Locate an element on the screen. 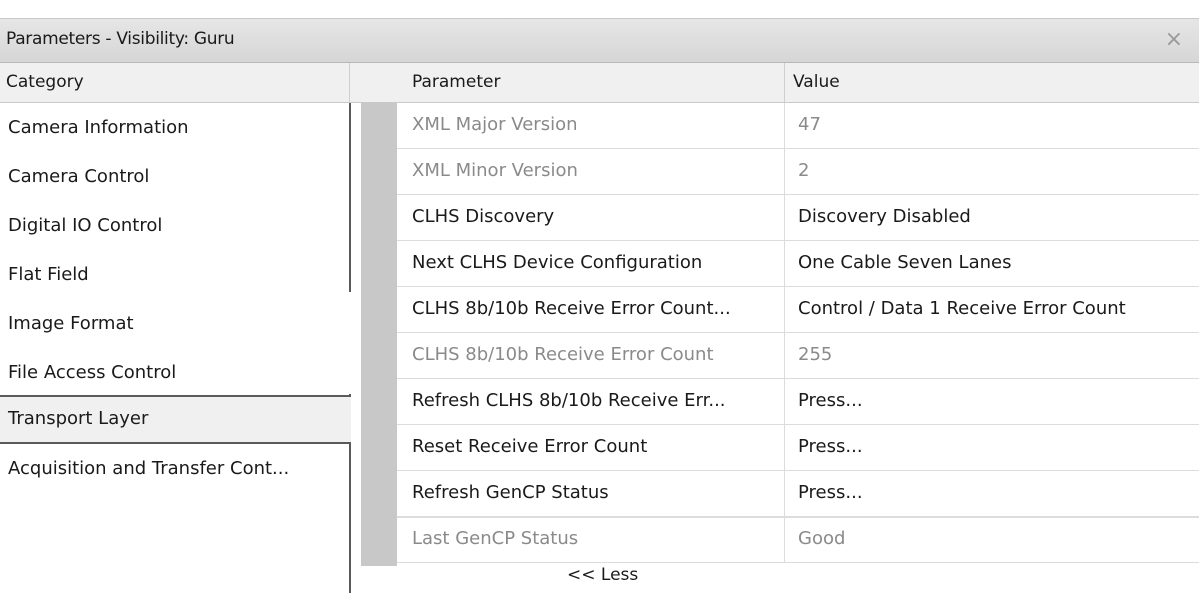  category-label: Flat Field is located at coordinates (48, 274).